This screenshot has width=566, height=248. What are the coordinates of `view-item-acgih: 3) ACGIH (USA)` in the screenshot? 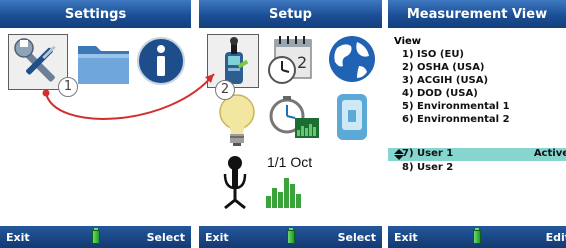 It's located at (445, 80).